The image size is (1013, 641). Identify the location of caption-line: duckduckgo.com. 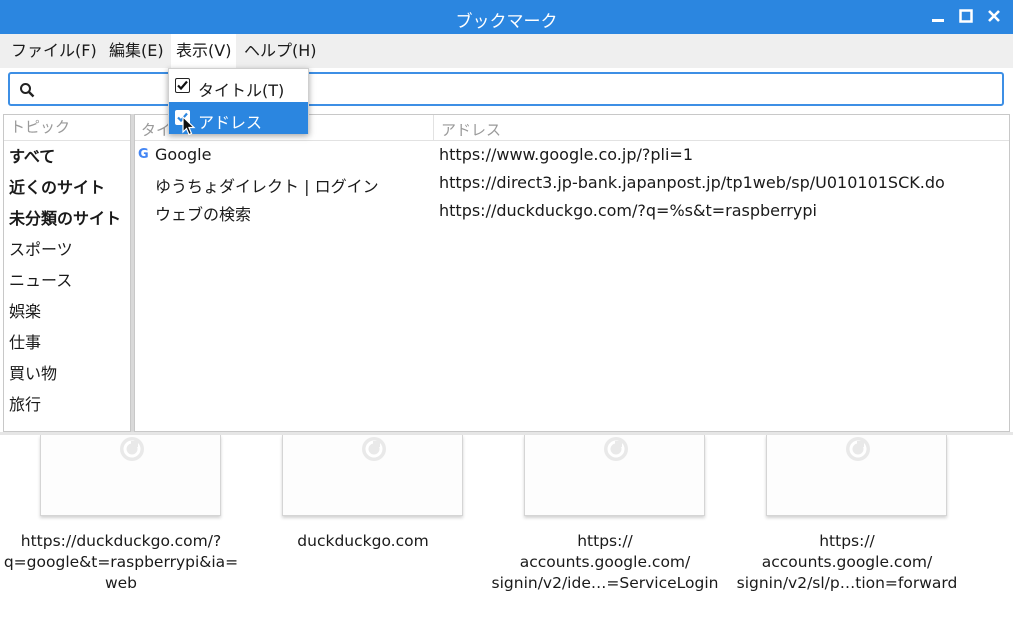
(363, 541).